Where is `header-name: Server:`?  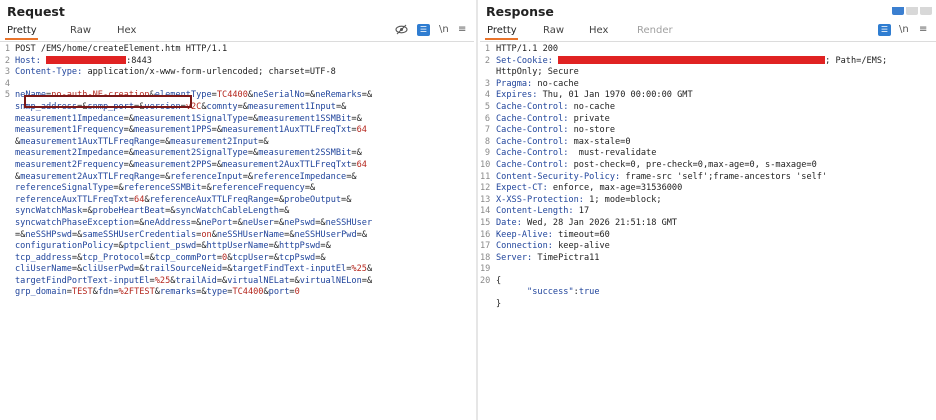 header-name: Server: is located at coordinates (514, 257).